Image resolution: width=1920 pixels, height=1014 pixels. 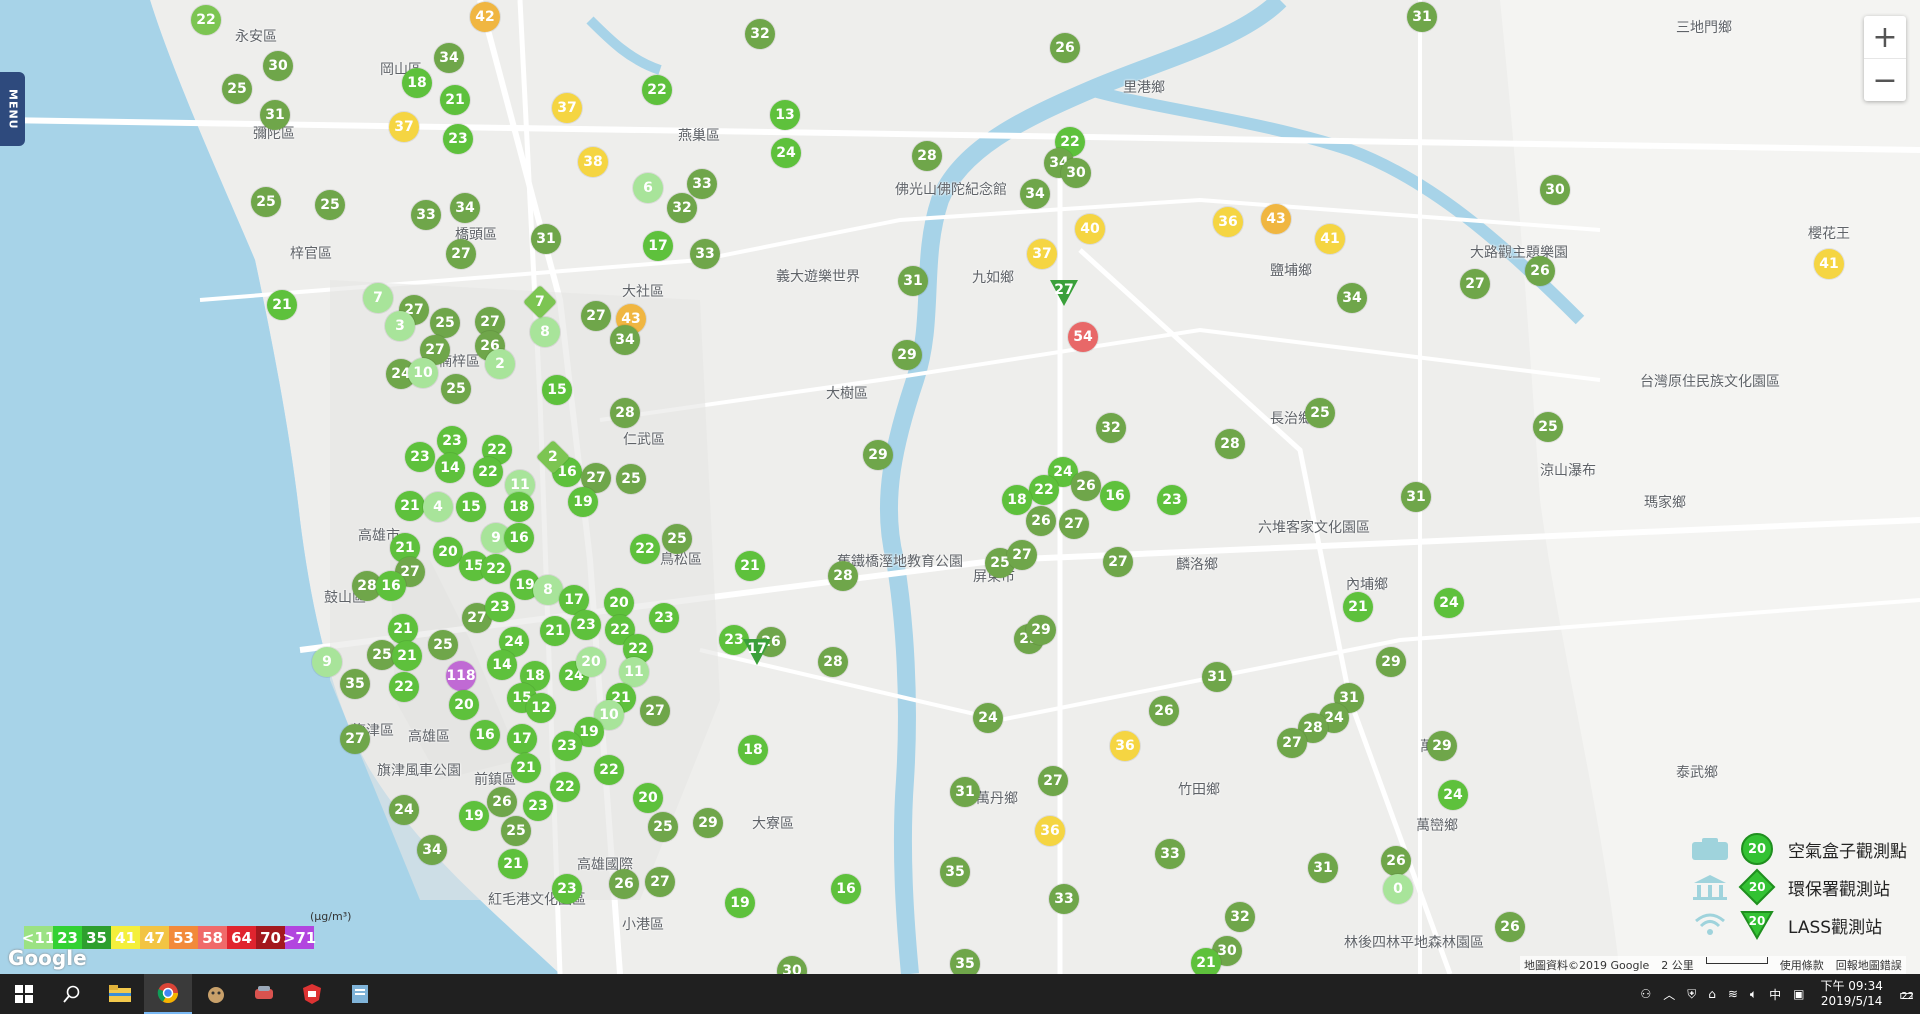 What do you see at coordinates (471, 507) in the screenshot?
I see `airbox-station-marker: 15` at bounding box center [471, 507].